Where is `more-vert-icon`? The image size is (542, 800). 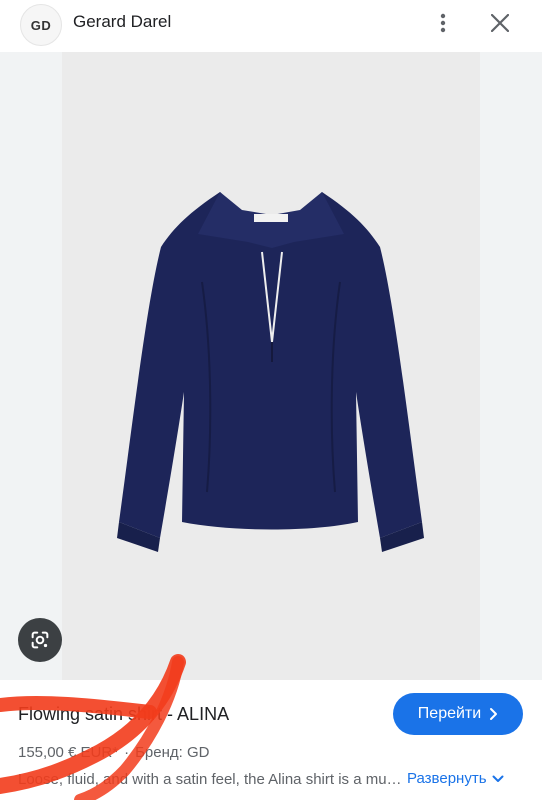 more-vert-icon is located at coordinates (443, 23).